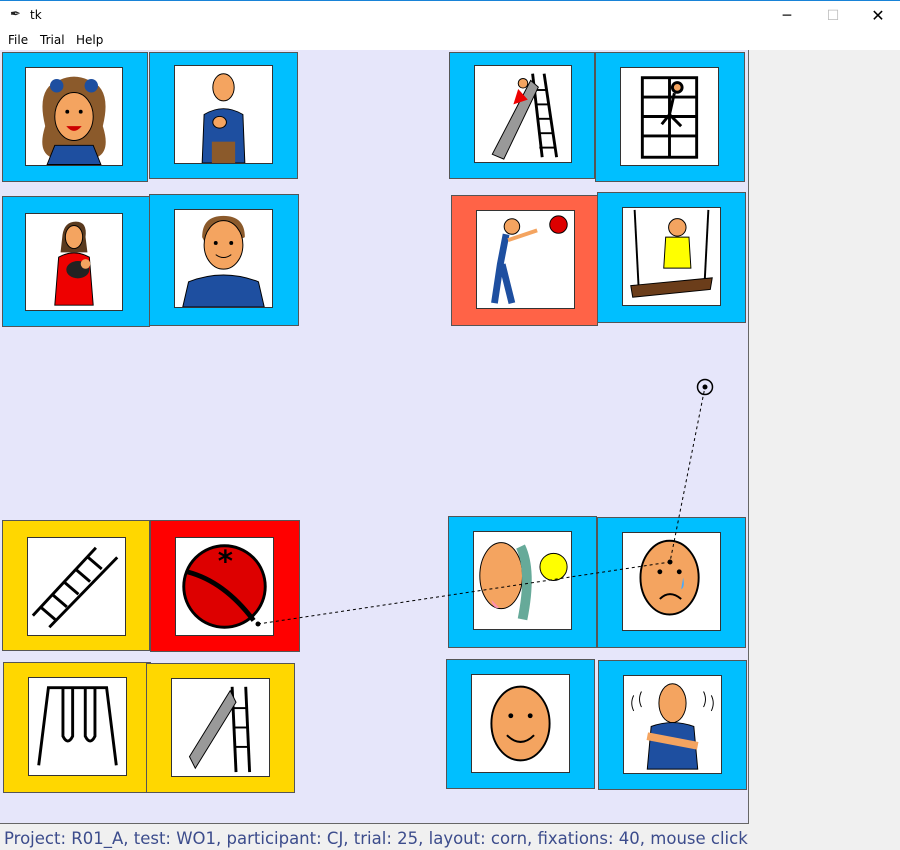 The height and width of the screenshot is (850, 900). I want to click on red-ball-icon: *, so click(224, 586).